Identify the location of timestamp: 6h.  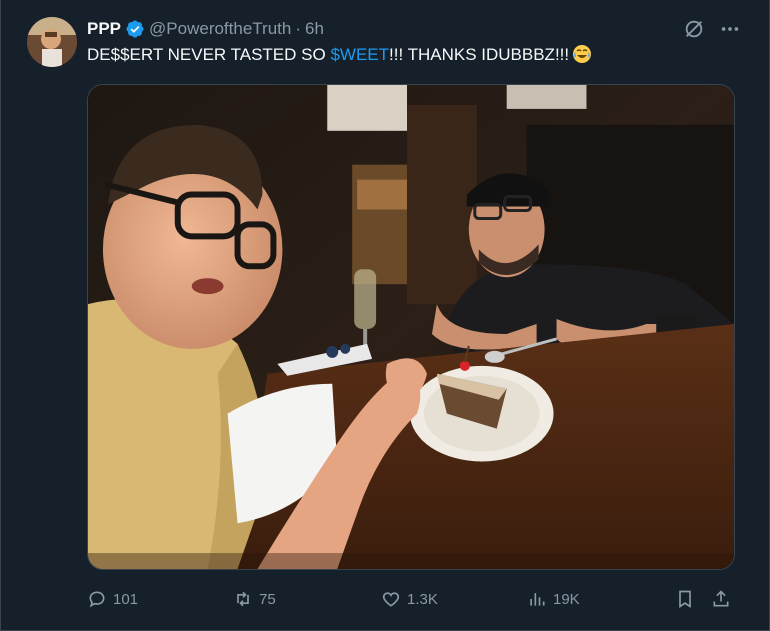
(314, 29).